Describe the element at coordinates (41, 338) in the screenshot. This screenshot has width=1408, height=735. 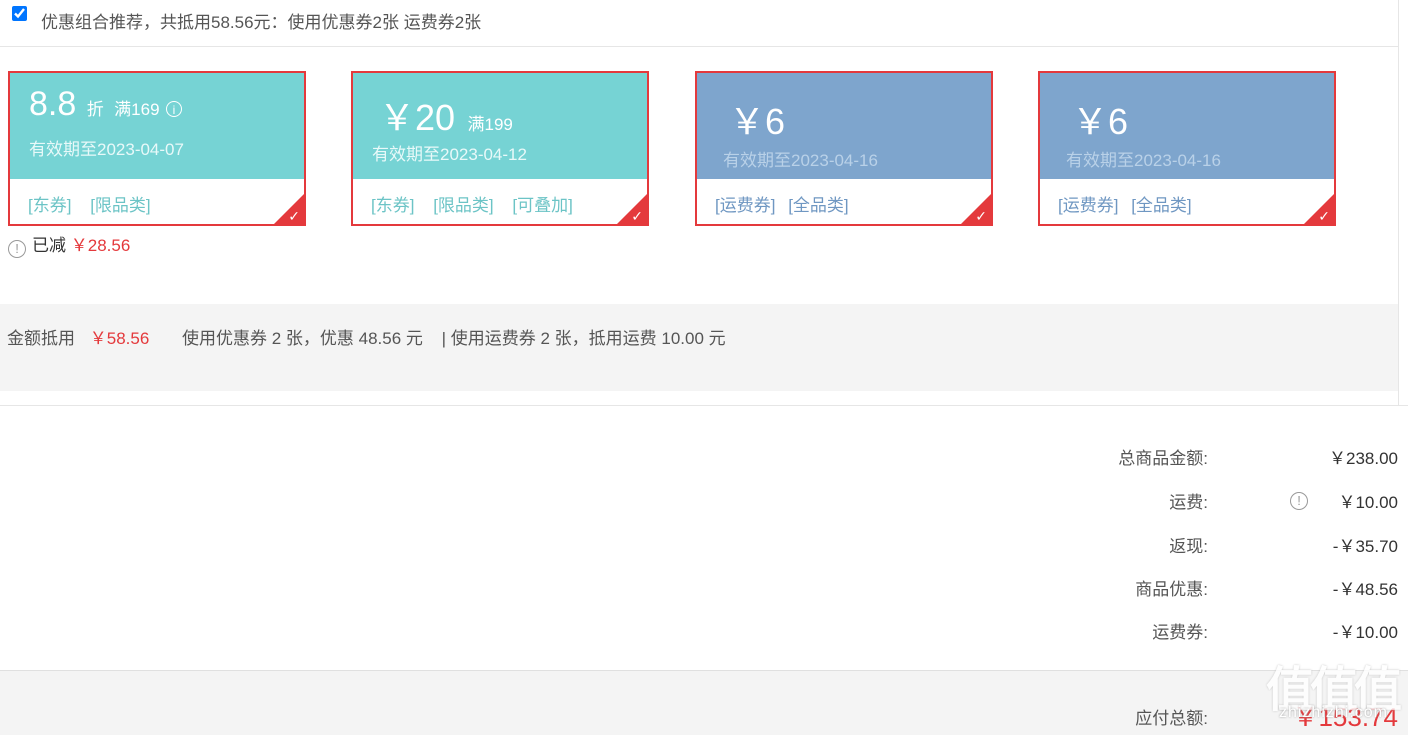
I see `summary-label: 金额抵用` at that location.